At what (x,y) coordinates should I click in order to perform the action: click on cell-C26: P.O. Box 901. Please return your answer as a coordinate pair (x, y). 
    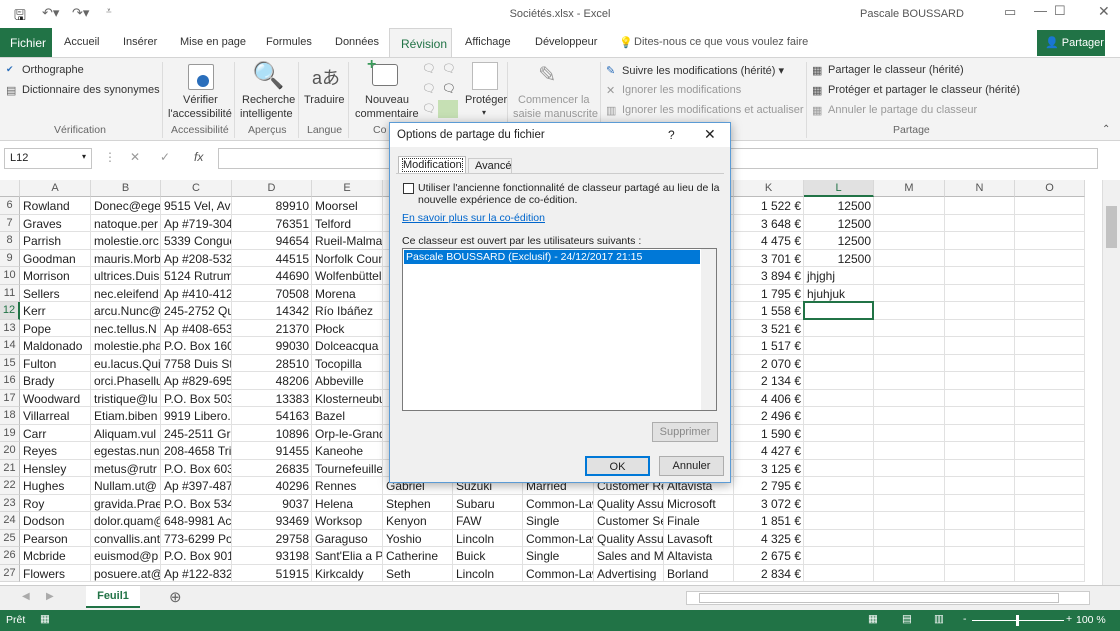
    Looking at the image, I should click on (196, 556).